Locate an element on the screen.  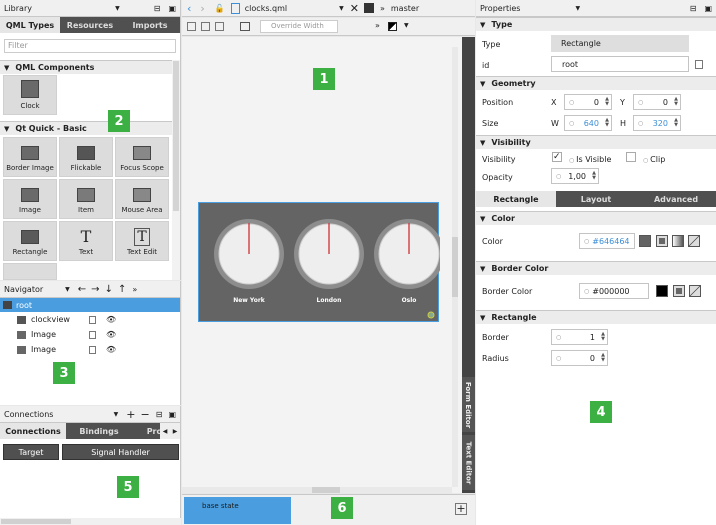
library-item-item: Item is located at coordinates (86, 199).